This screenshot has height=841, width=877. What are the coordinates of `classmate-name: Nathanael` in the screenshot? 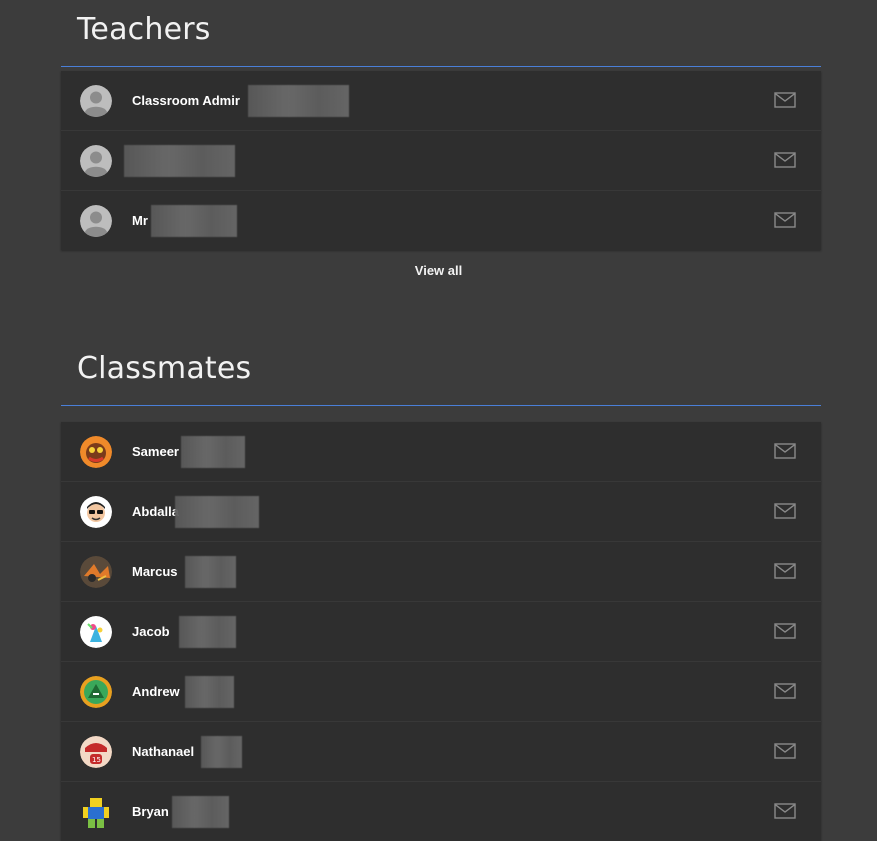 It's located at (163, 751).